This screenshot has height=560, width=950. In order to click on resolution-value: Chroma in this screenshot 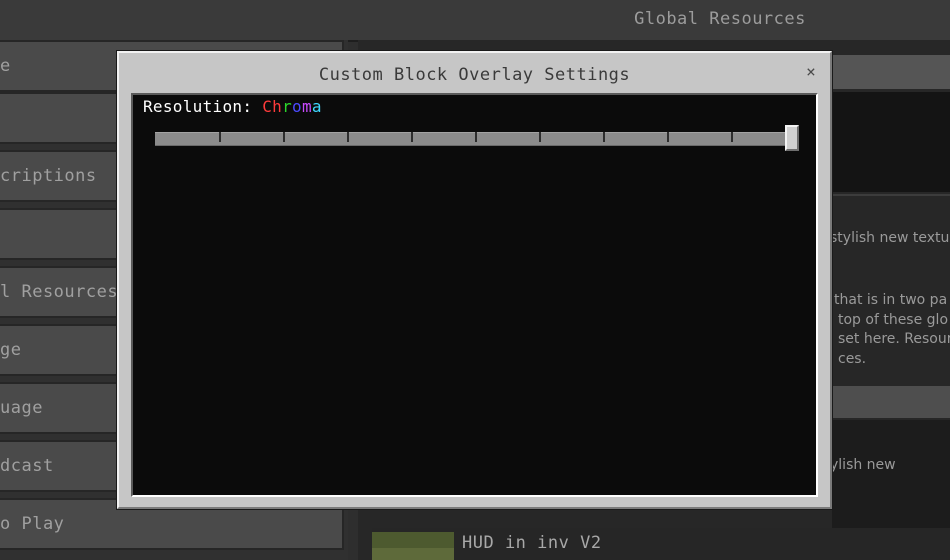, I will do `click(292, 106)`.